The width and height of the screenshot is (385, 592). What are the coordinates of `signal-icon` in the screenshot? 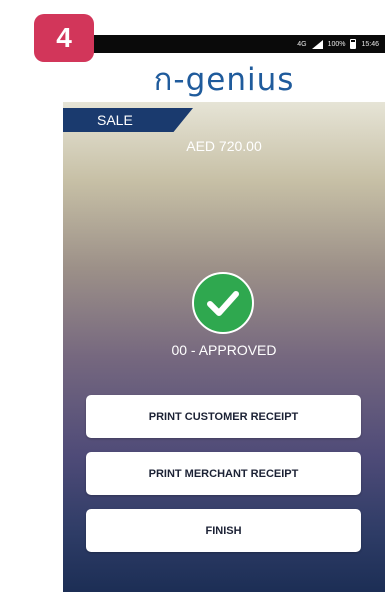 It's located at (317, 44).